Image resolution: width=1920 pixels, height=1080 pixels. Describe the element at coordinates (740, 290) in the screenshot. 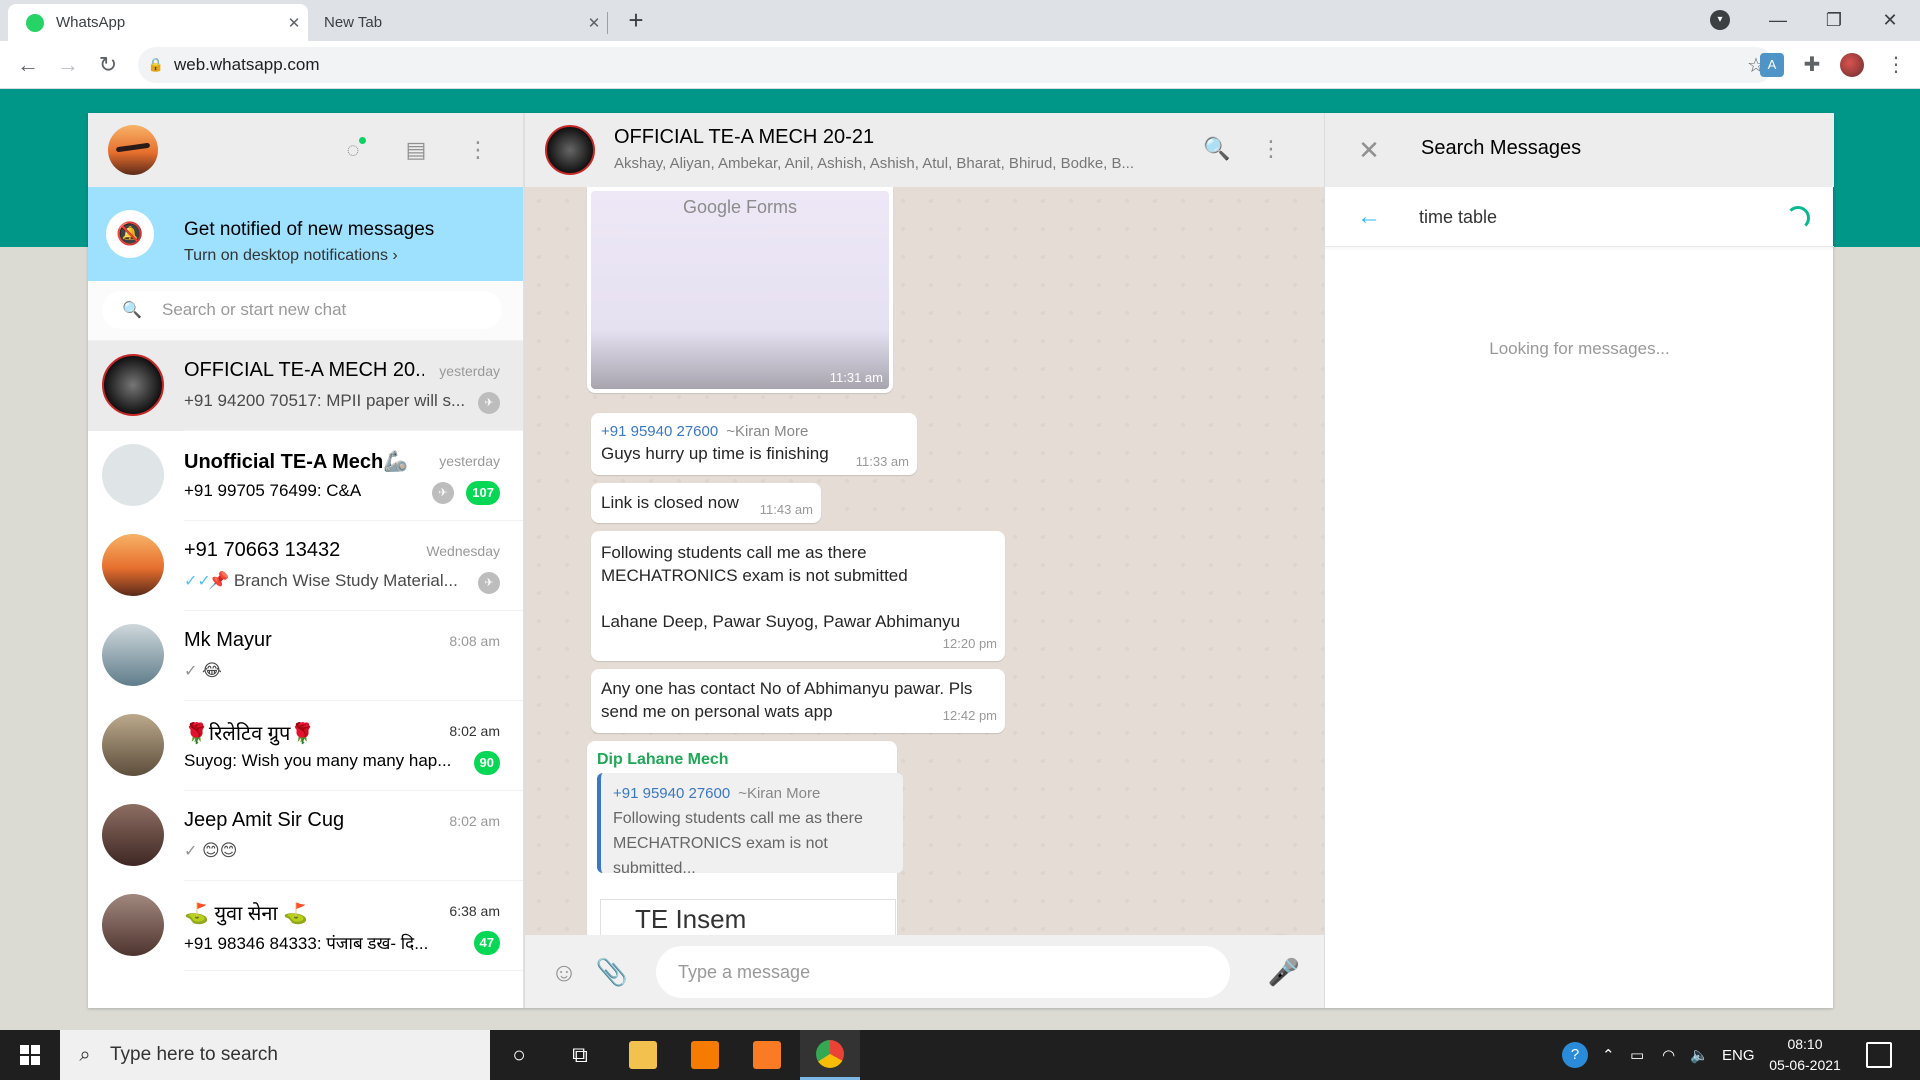

I see `google-forms-message: Google Forms 11:31 am` at that location.